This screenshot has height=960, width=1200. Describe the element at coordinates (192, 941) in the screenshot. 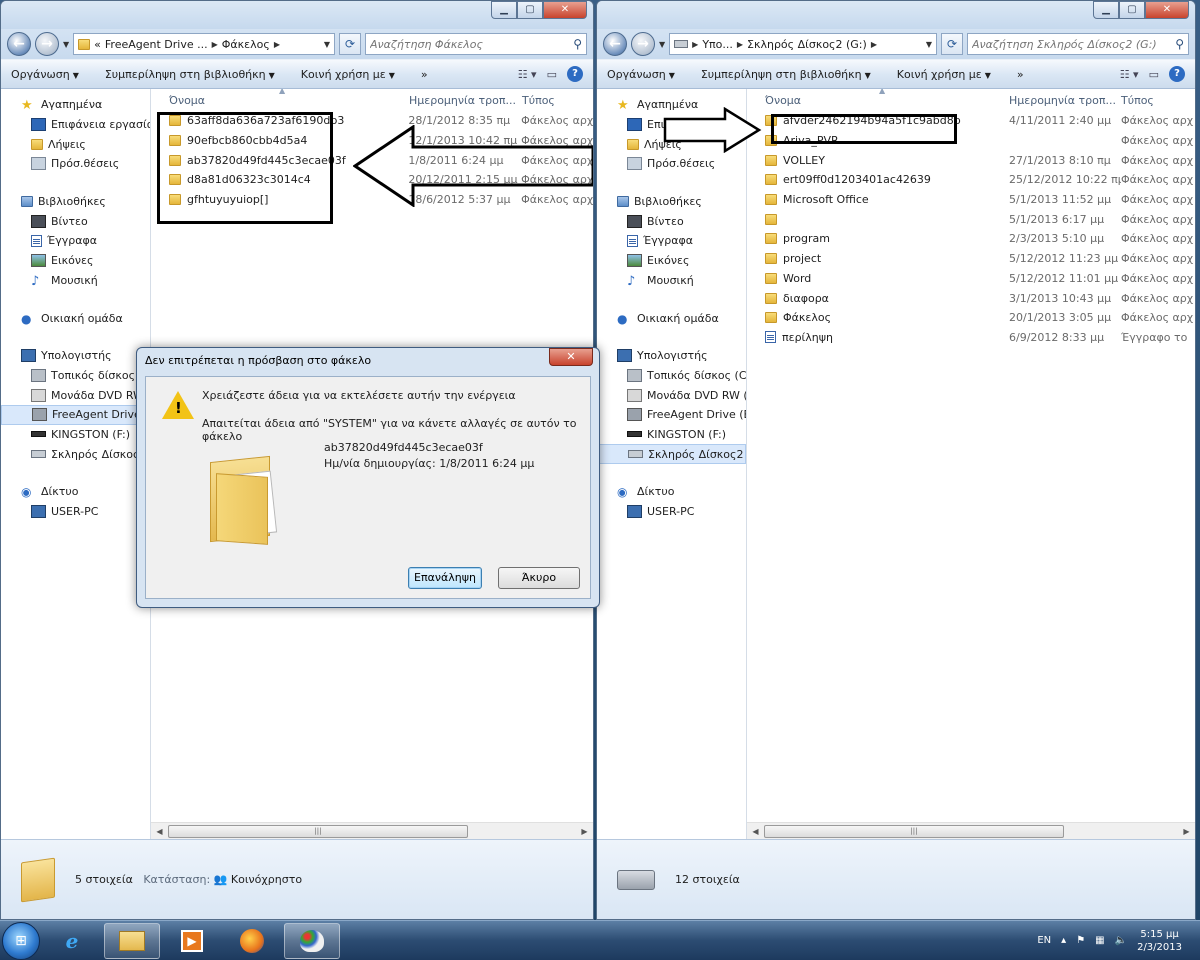

I see `media-player-icon: ▶` at that location.